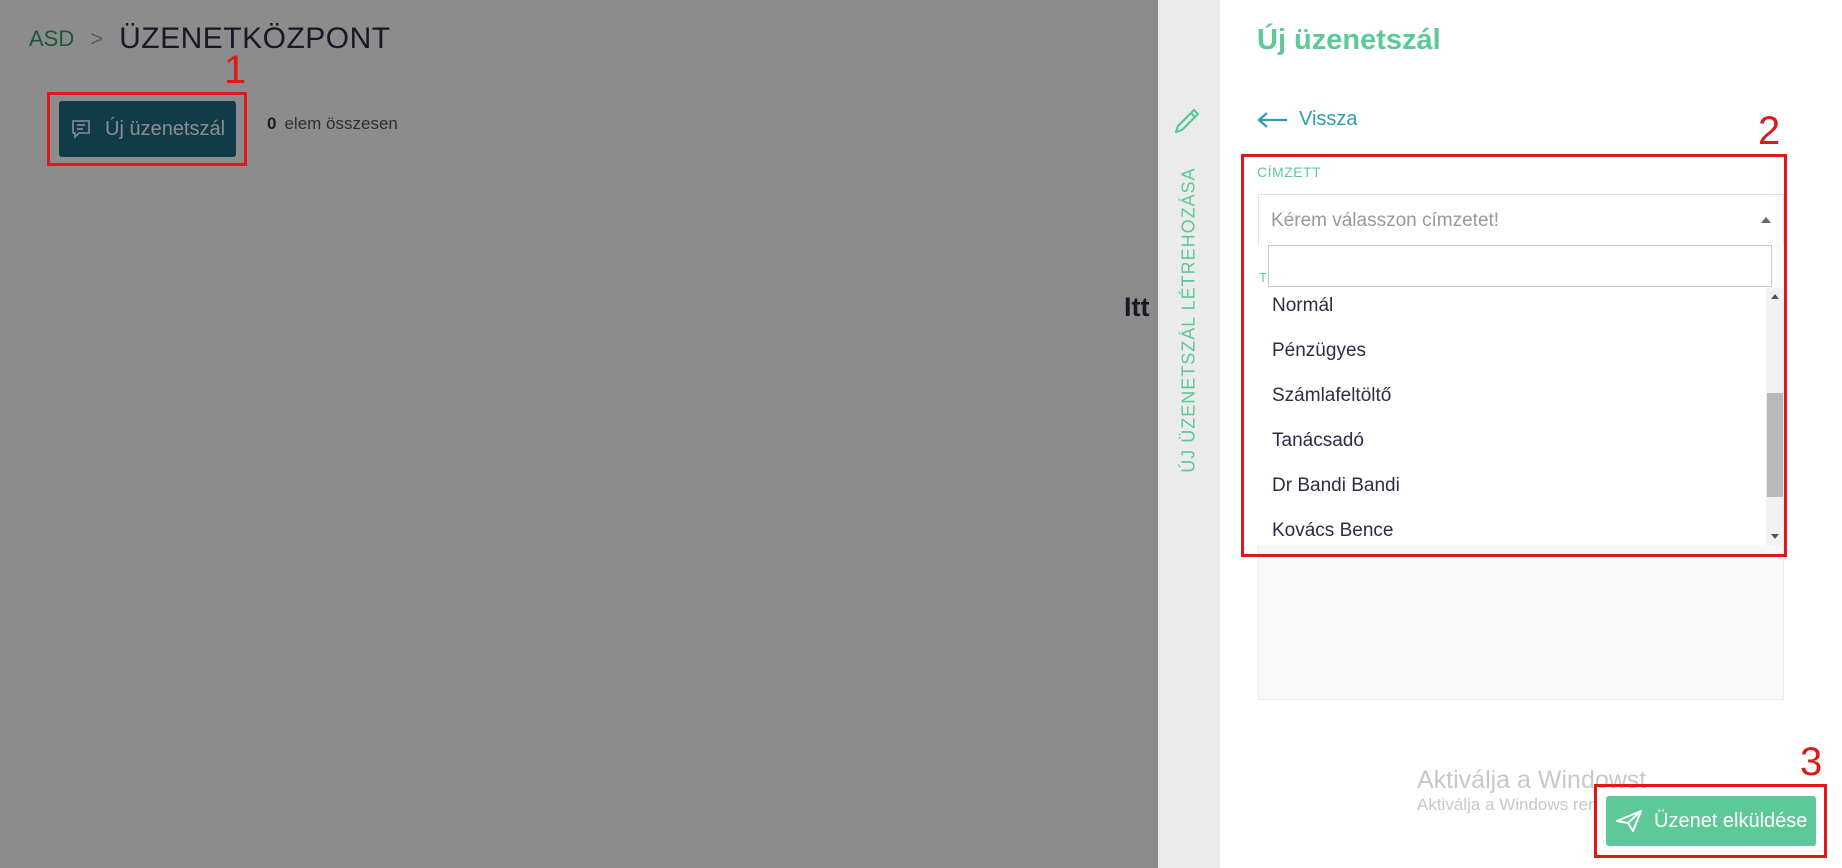  I want to click on arrow-left-icon, so click(1272, 119).